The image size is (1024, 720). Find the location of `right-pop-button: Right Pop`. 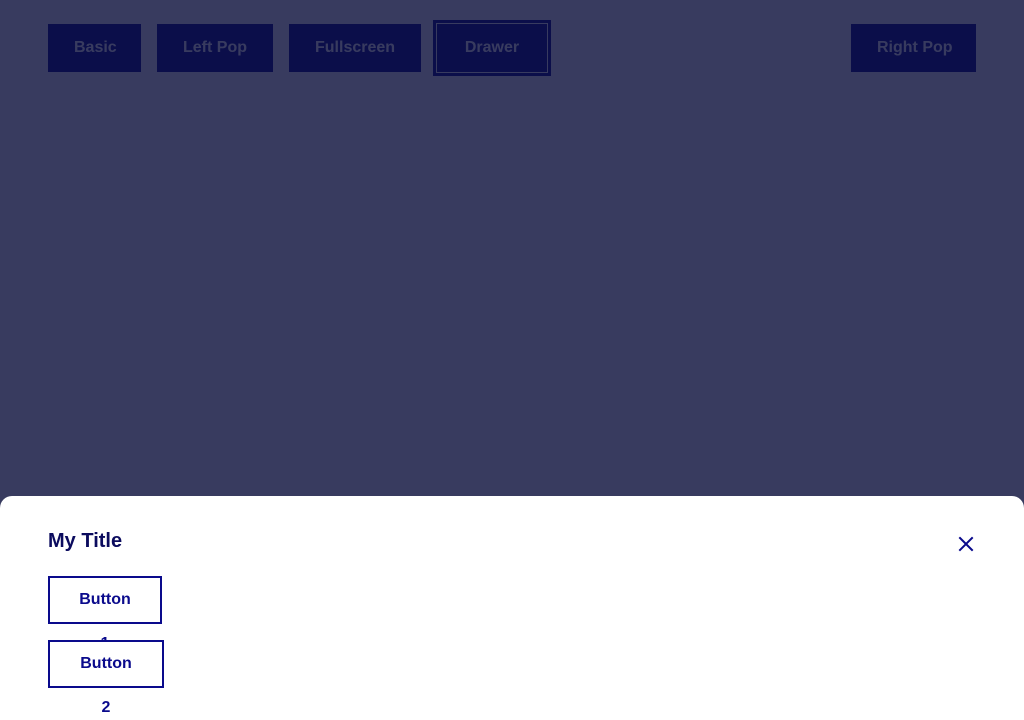

right-pop-button: Right Pop is located at coordinates (913, 48).